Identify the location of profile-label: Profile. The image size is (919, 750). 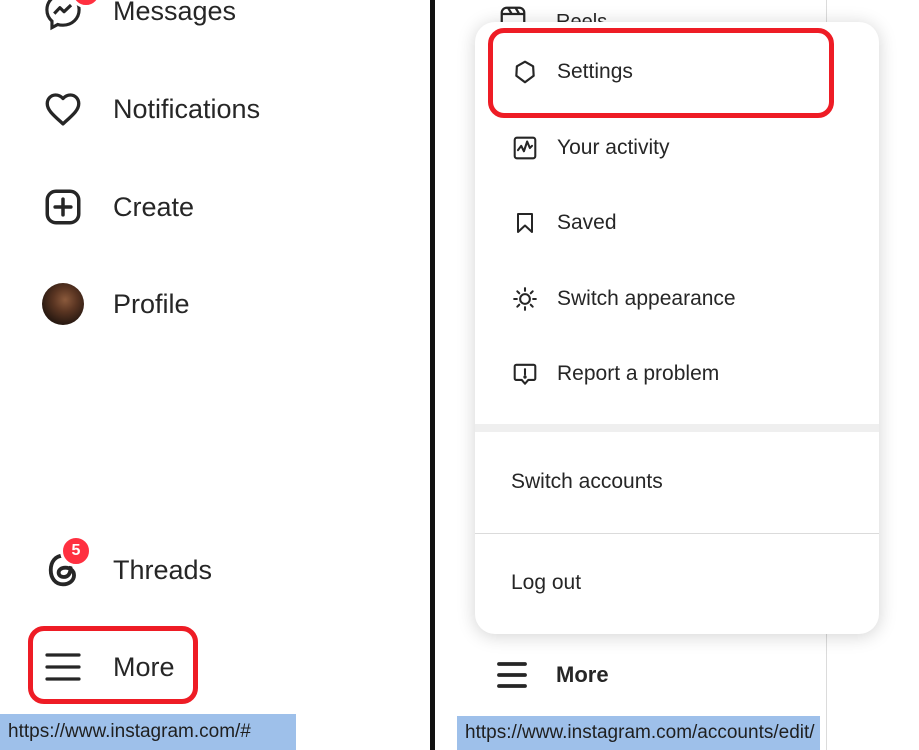
(151, 303).